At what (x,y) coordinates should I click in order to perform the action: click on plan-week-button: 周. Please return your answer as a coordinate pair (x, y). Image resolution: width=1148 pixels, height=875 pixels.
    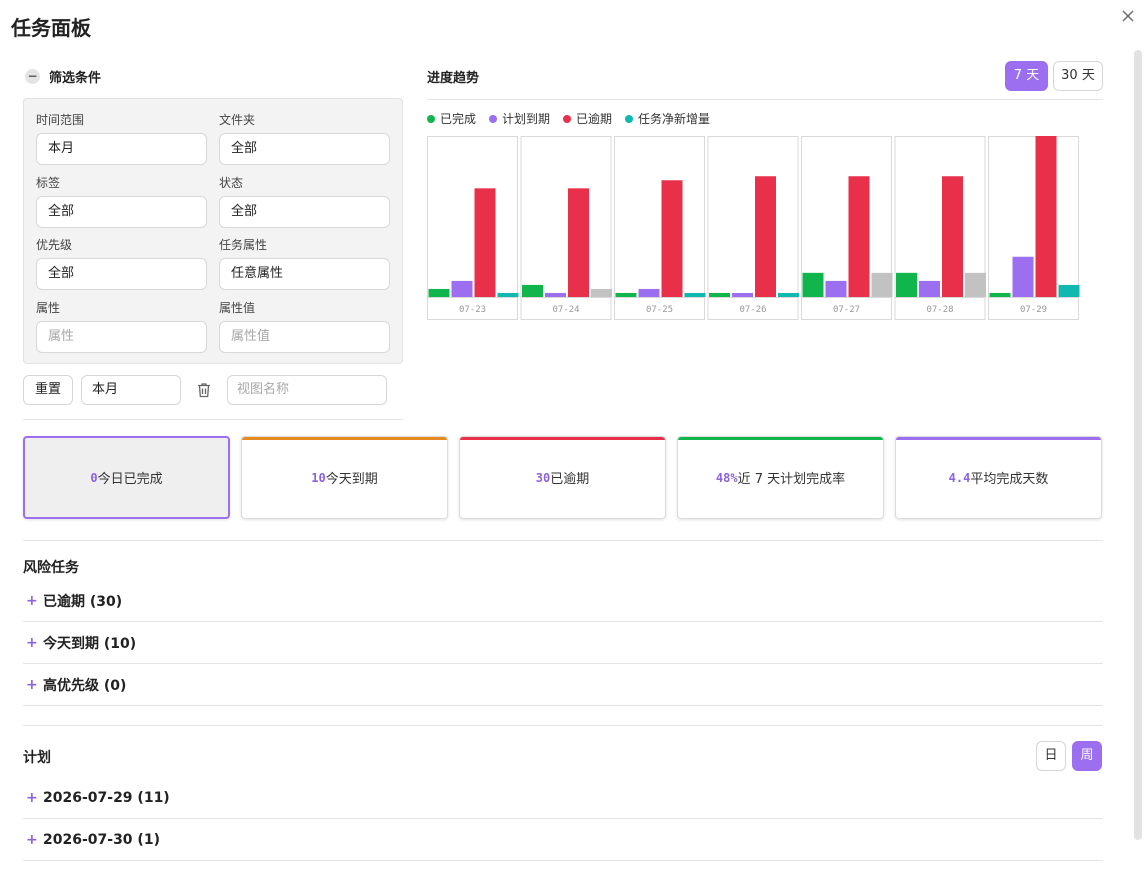
    Looking at the image, I should click on (1087, 756).